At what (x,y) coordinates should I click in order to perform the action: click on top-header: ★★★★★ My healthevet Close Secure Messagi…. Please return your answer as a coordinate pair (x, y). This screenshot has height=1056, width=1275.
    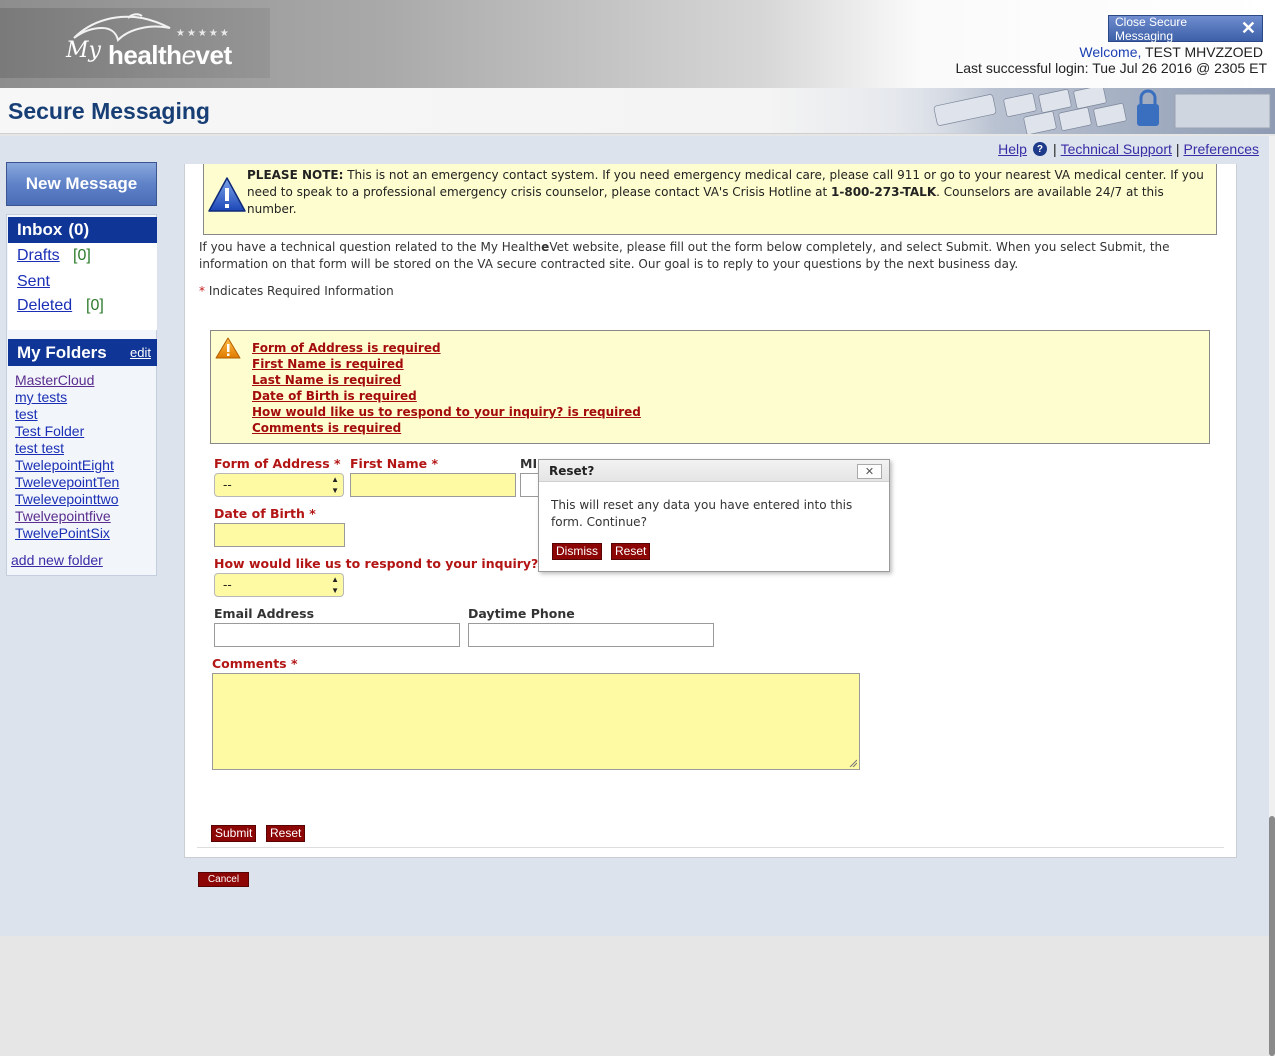
    Looking at the image, I should click on (637, 44).